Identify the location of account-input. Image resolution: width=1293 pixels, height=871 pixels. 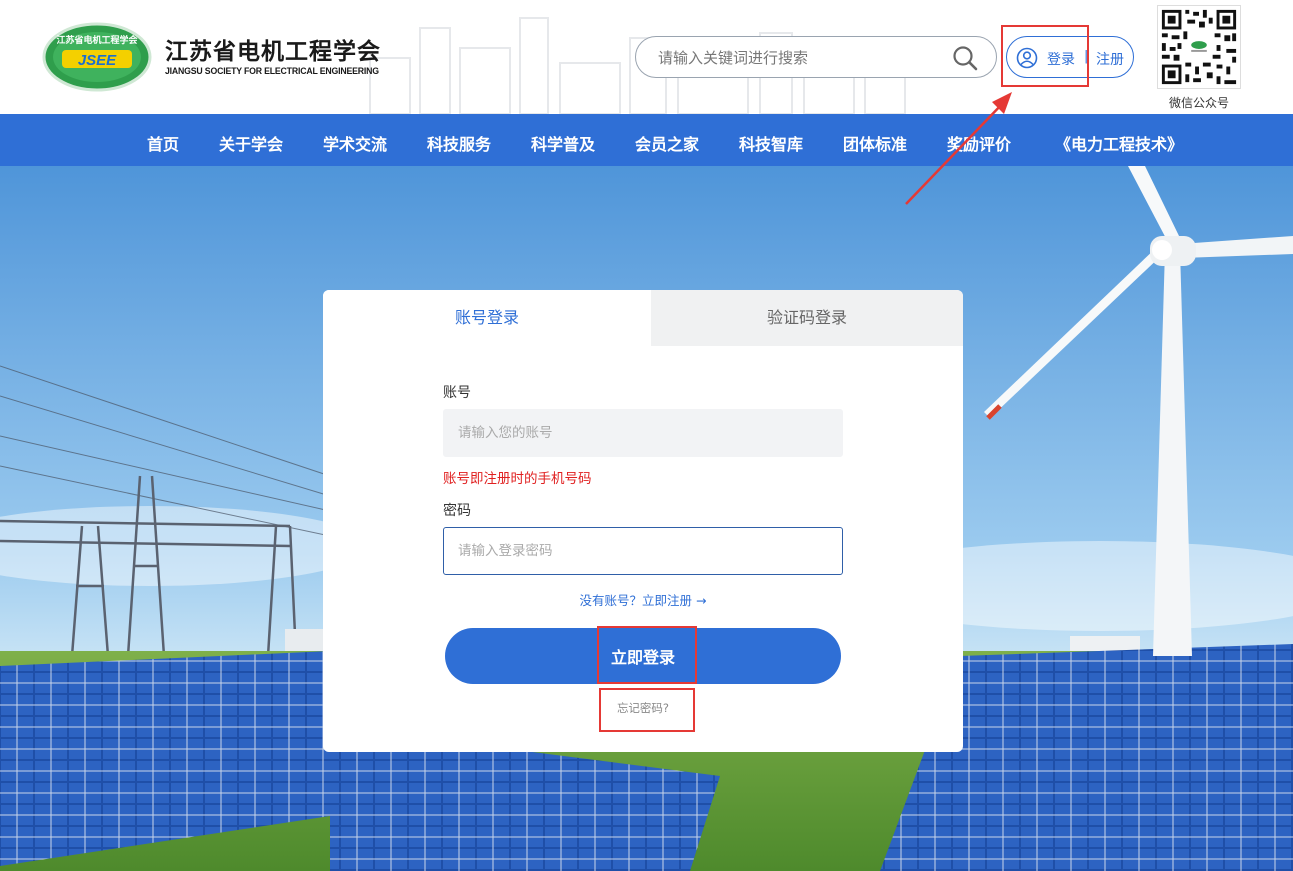
(643, 433).